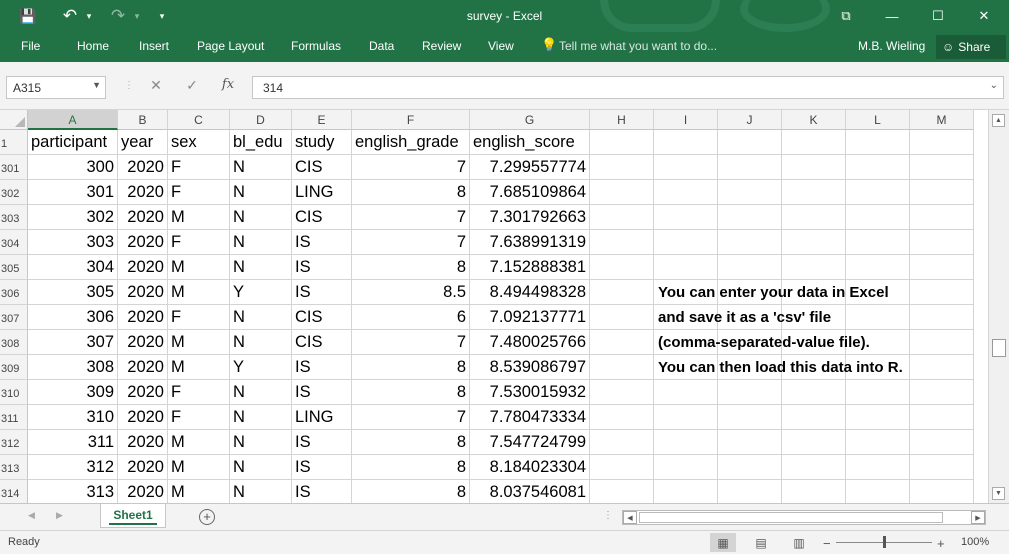  What do you see at coordinates (73, 317) in the screenshot?
I see `table-cell: 306` at bounding box center [73, 317].